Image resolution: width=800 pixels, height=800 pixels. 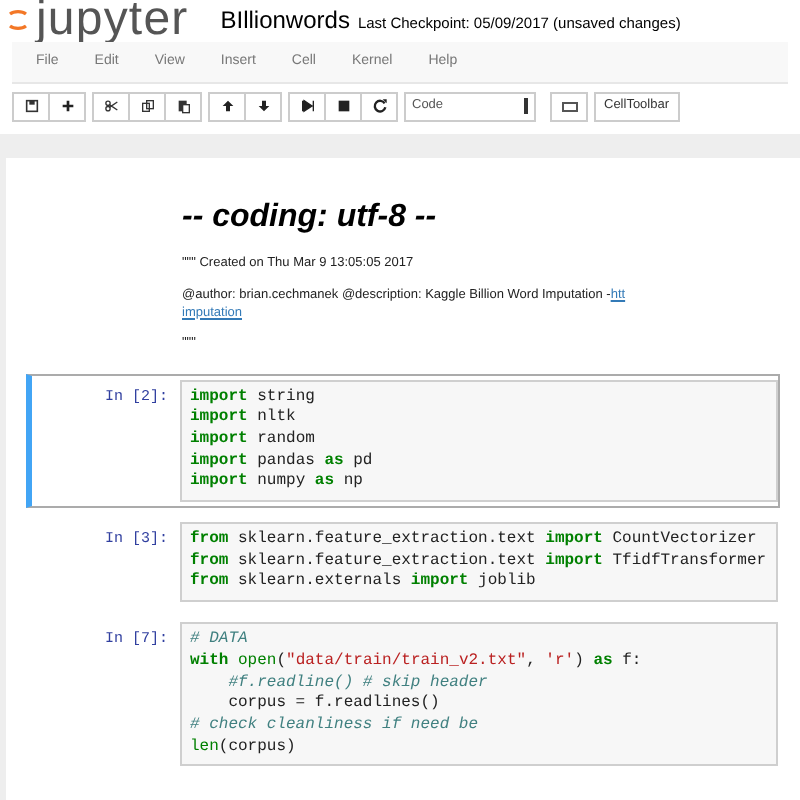 I want to click on copy-icon, so click(x=147, y=106).